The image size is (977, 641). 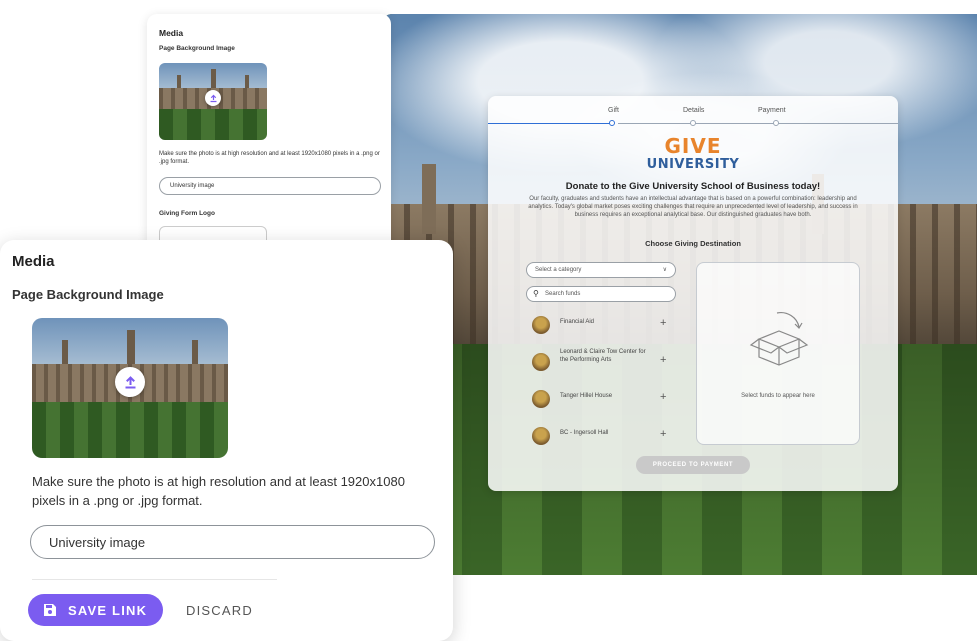 I want to click on category-select-value: Select a category, so click(x=558, y=270).